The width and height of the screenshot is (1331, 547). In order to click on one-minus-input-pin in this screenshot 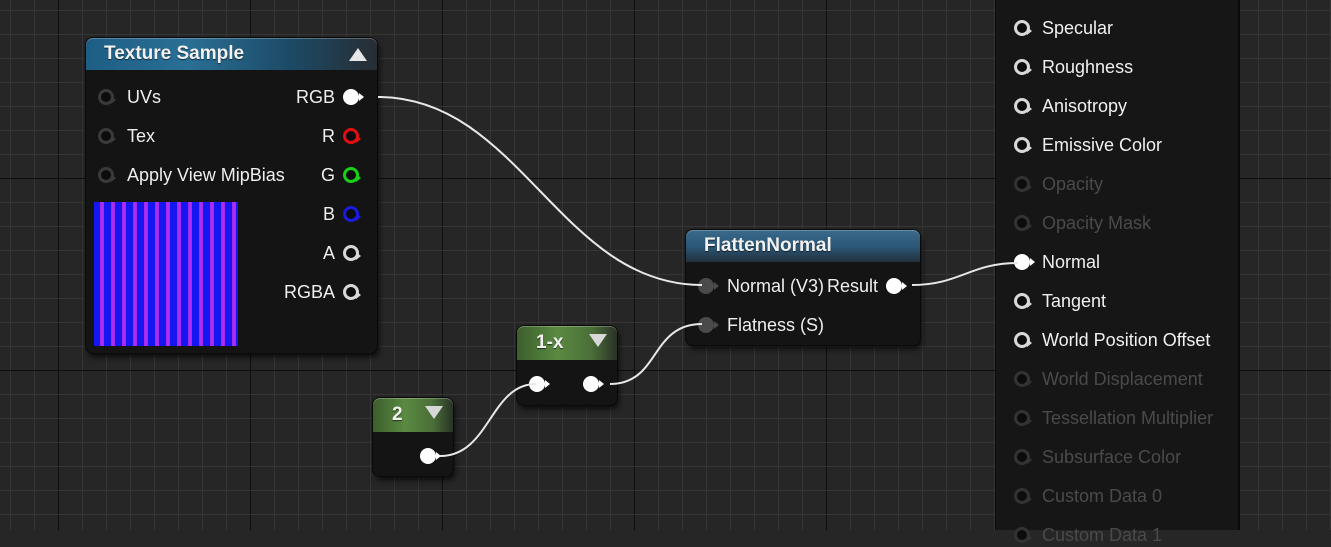, I will do `click(539, 384)`.